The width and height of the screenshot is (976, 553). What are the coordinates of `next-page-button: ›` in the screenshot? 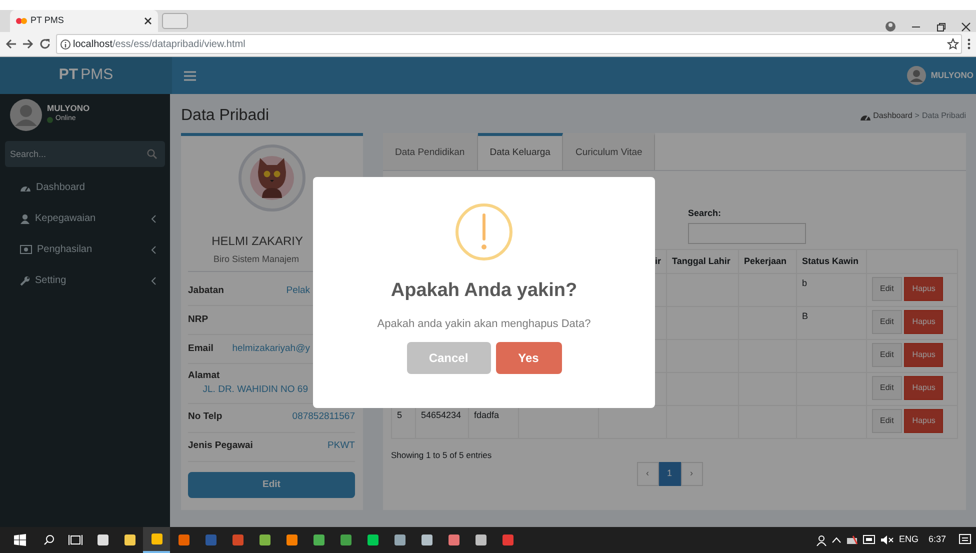 It's located at (691, 474).